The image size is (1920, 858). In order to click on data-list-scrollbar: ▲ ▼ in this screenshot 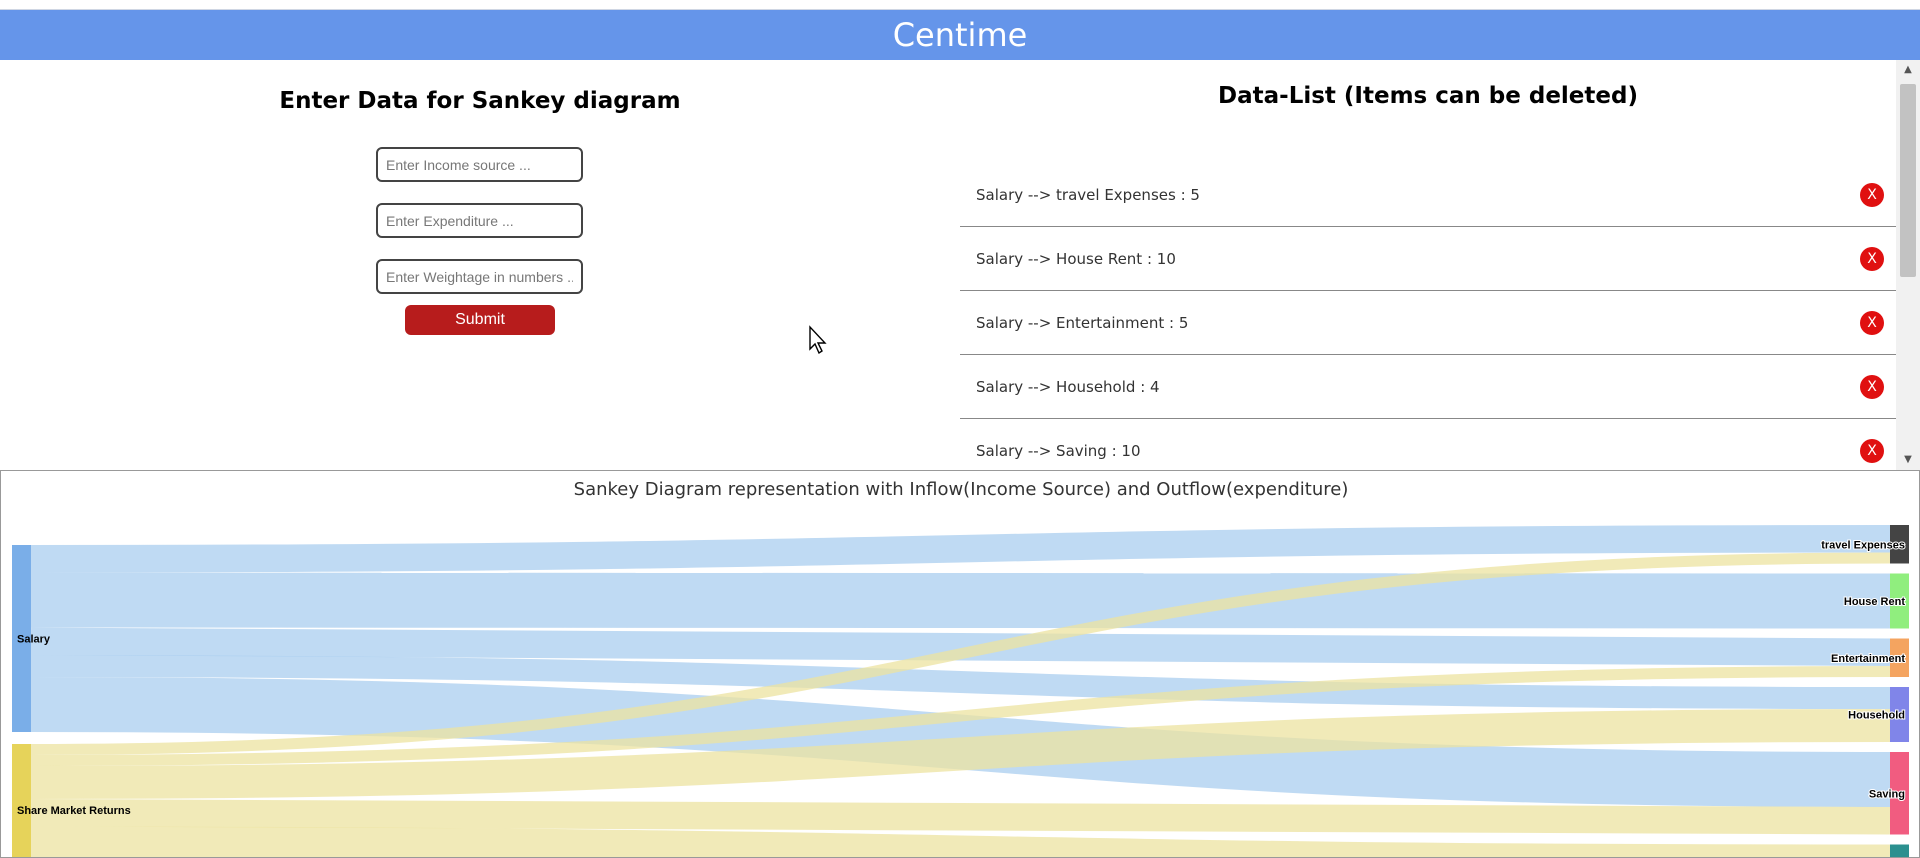, I will do `click(1908, 265)`.